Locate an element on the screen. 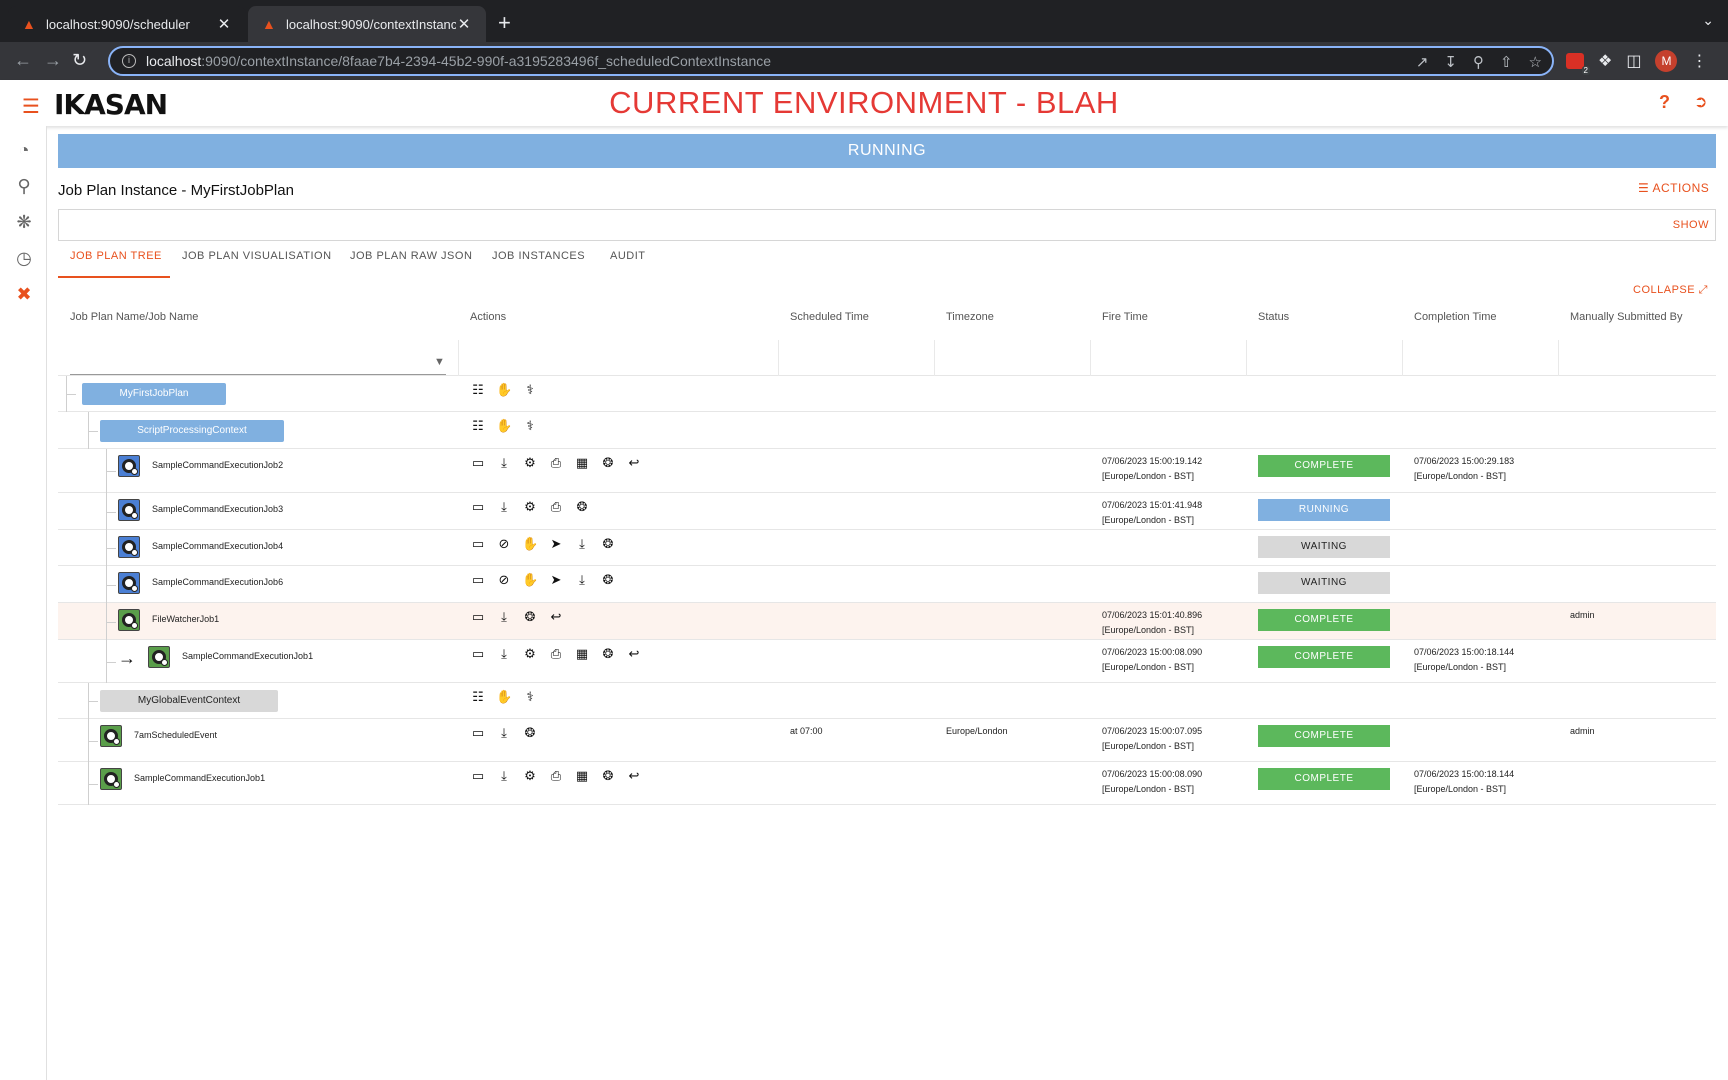 The width and height of the screenshot is (1728, 1080). actions-button: ☰ ACTIONS is located at coordinates (1673, 188).